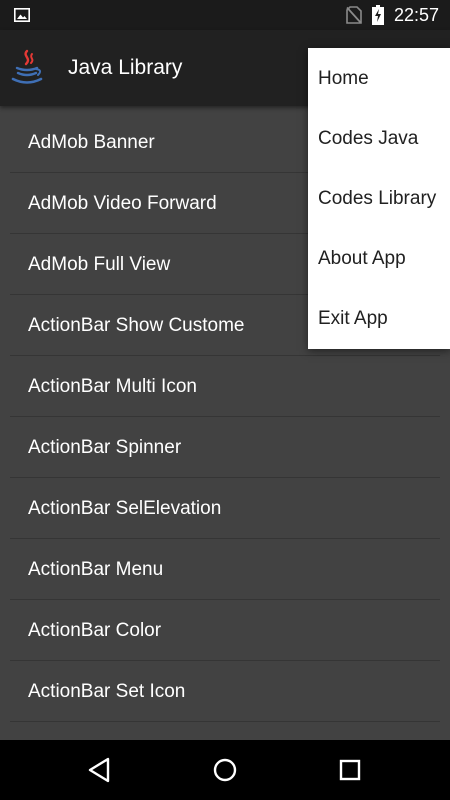  Describe the element at coordinates (28, 68) in the screenshot. I see `java-logo-icon` at that location.